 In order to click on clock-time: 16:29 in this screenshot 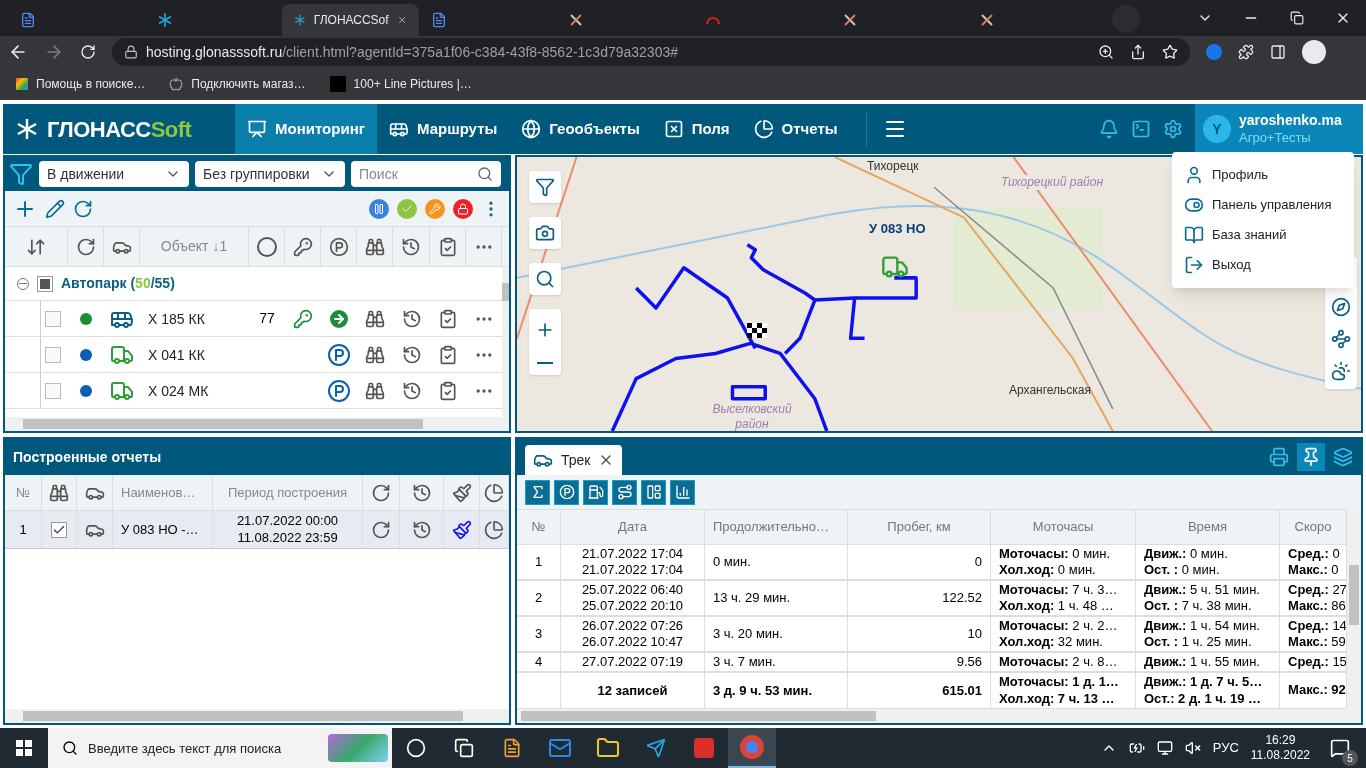, I will do `click(1280, 740)`.